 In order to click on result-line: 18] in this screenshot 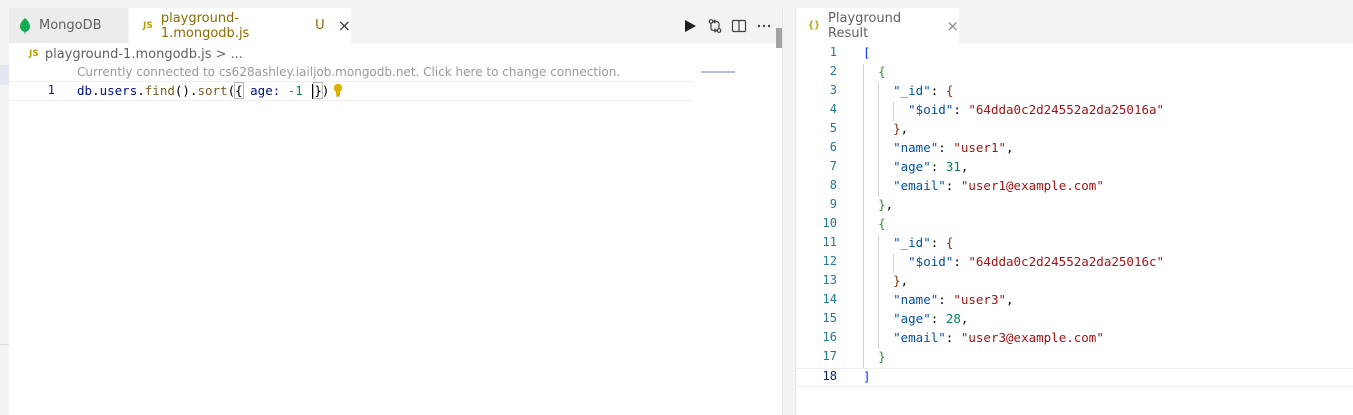, I will do `click(1074, 377)`.